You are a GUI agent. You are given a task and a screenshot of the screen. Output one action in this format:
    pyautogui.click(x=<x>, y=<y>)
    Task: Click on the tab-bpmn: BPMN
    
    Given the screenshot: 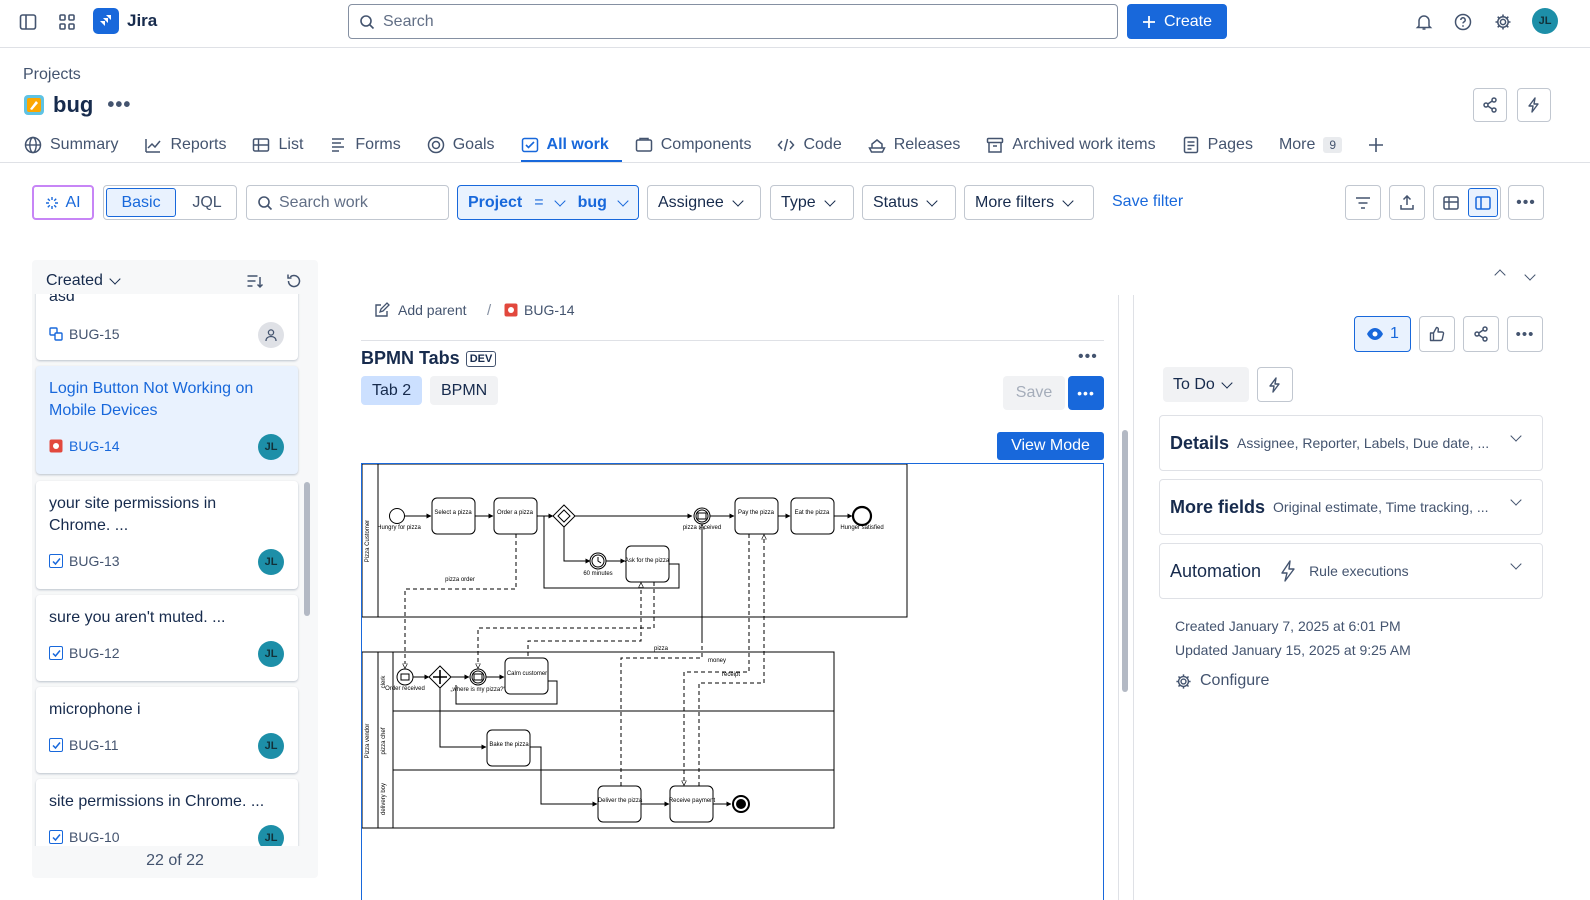 What is the action you would take?
    pyautogui.click(x=464, y=390)
    